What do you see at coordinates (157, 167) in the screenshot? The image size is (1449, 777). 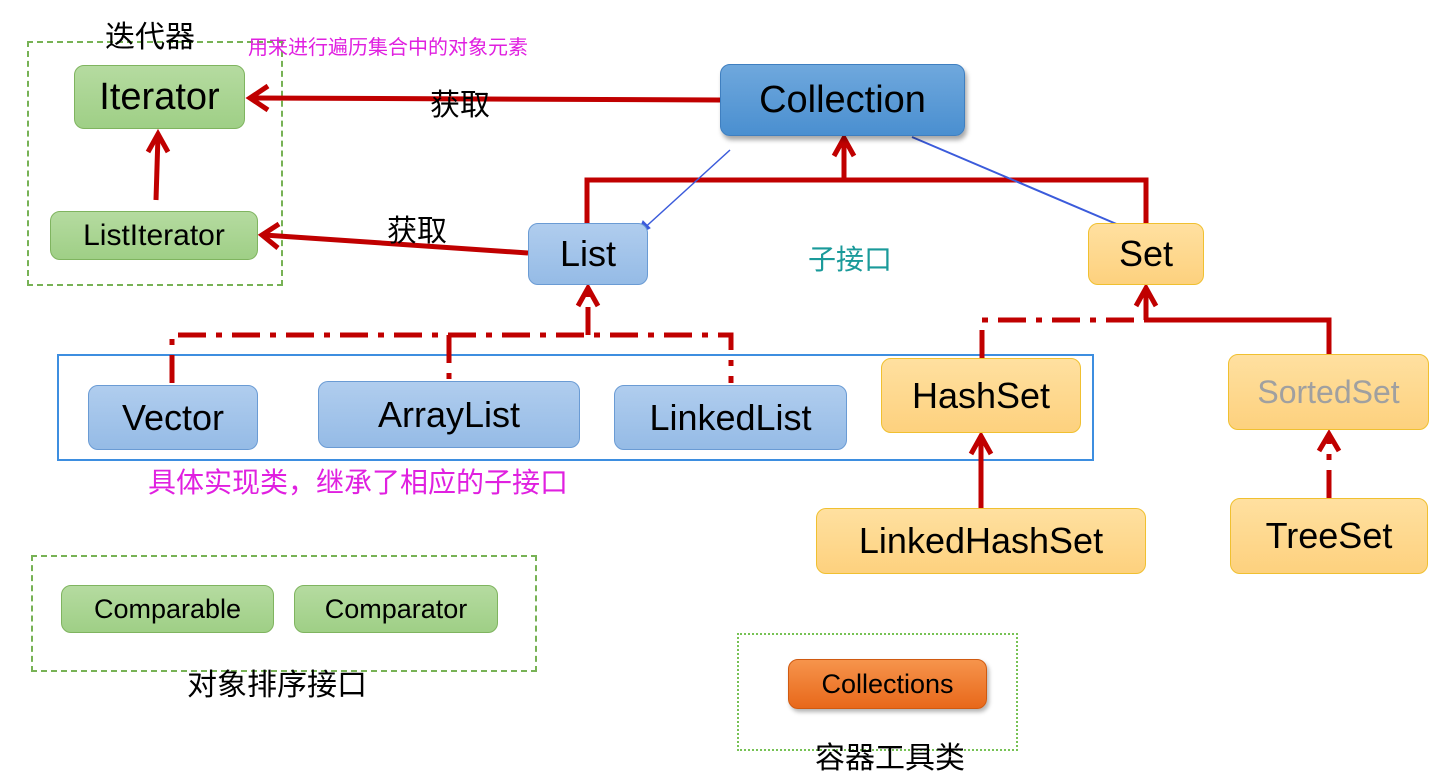 I see `listiterator-to-iterator-line` at bounding box center [157, 167].